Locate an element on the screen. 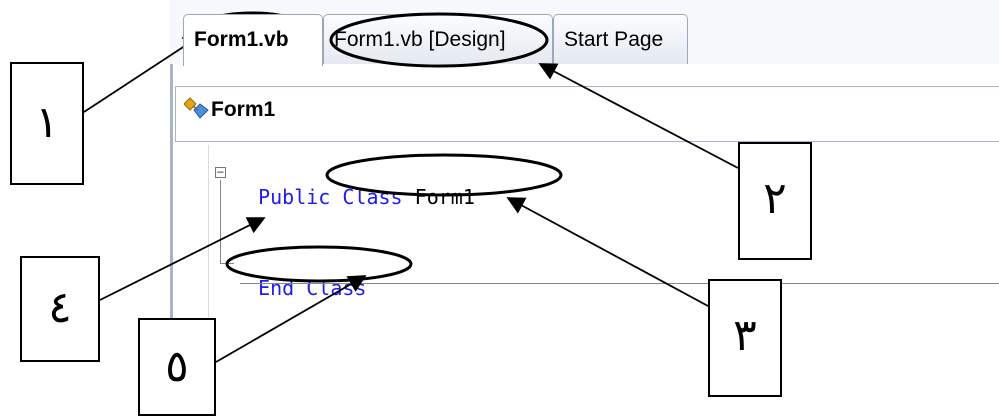  code-line-end-class: End Class is located at coordinates (300, 276).